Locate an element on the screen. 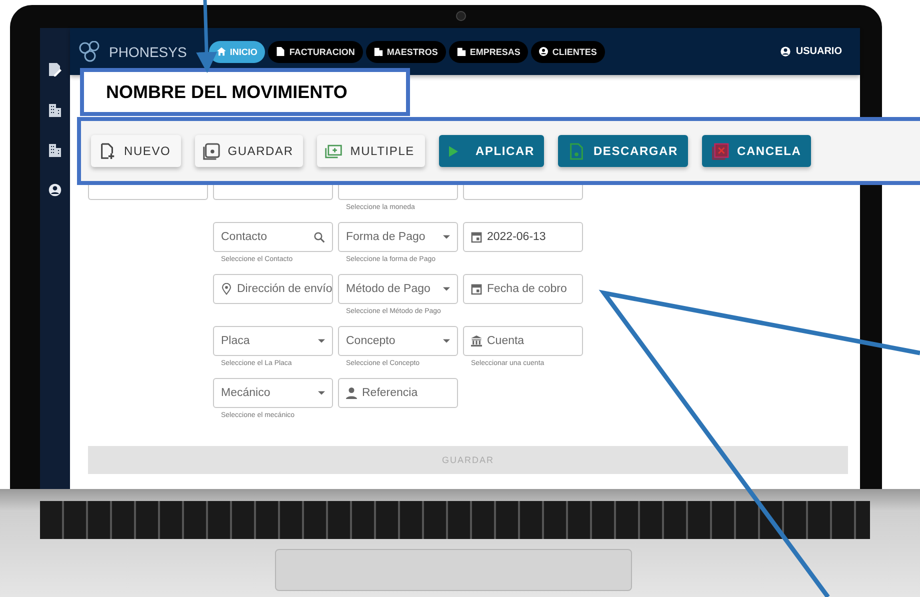 This screenshot has width=920, height=597. home-icon is located at coordinates (221, 51).